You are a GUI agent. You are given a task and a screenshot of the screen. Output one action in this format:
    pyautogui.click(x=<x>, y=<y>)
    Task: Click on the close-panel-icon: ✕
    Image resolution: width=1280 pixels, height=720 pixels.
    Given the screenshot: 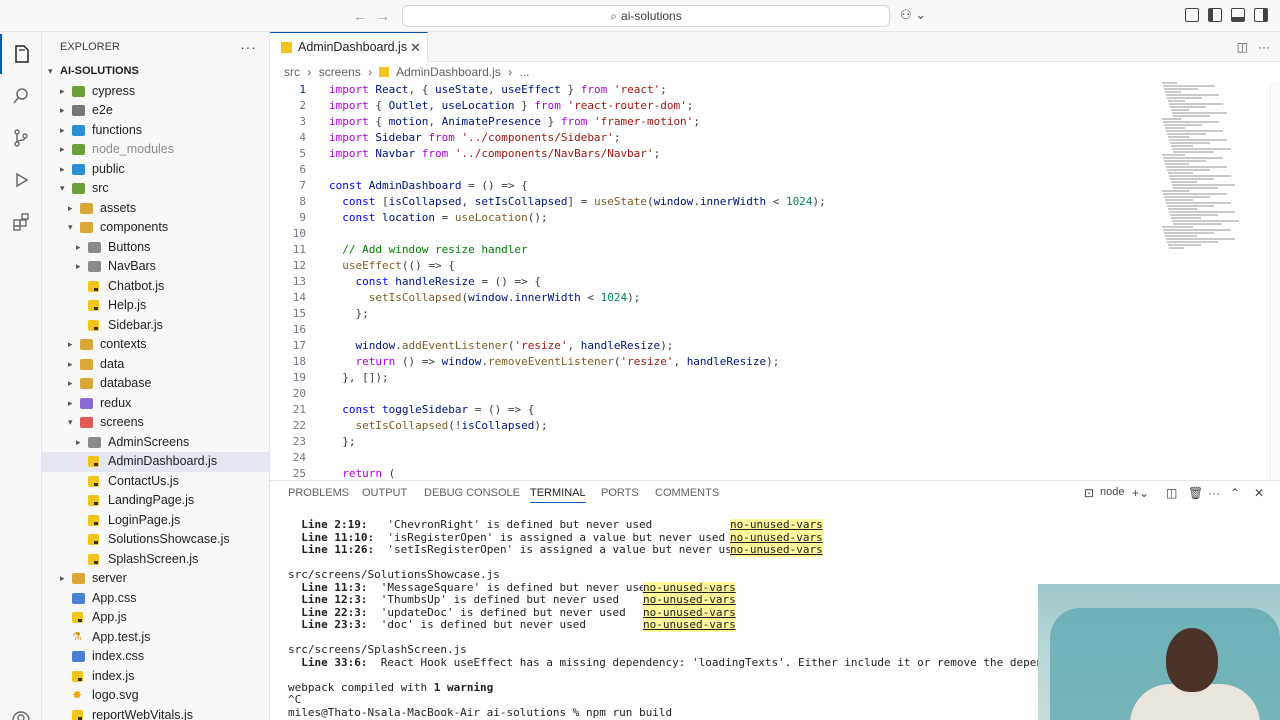 What is the action you would take?
    pyautogui.click(x=1259, y=493)
    